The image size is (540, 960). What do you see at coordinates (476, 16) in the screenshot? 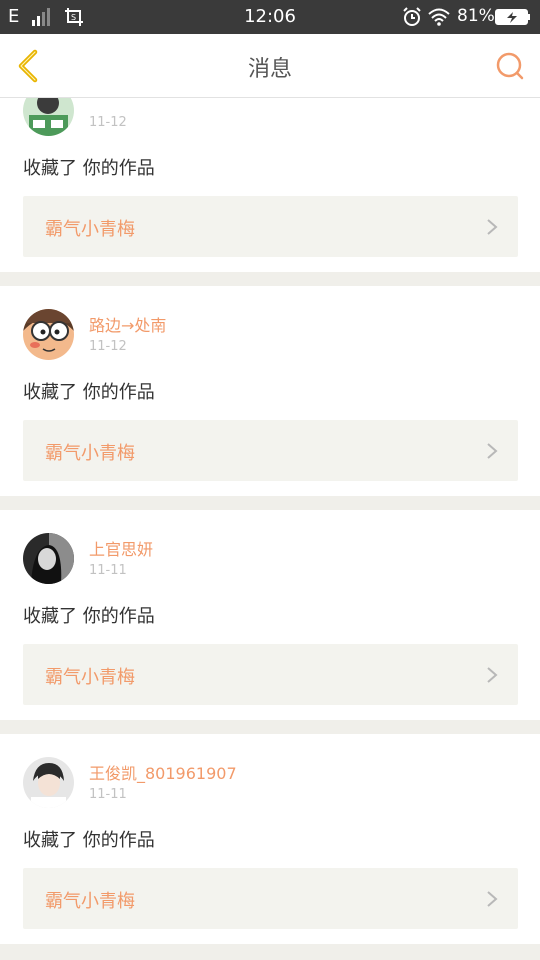
I see `battery-percent: 81%` at bounding box center [476, 16].